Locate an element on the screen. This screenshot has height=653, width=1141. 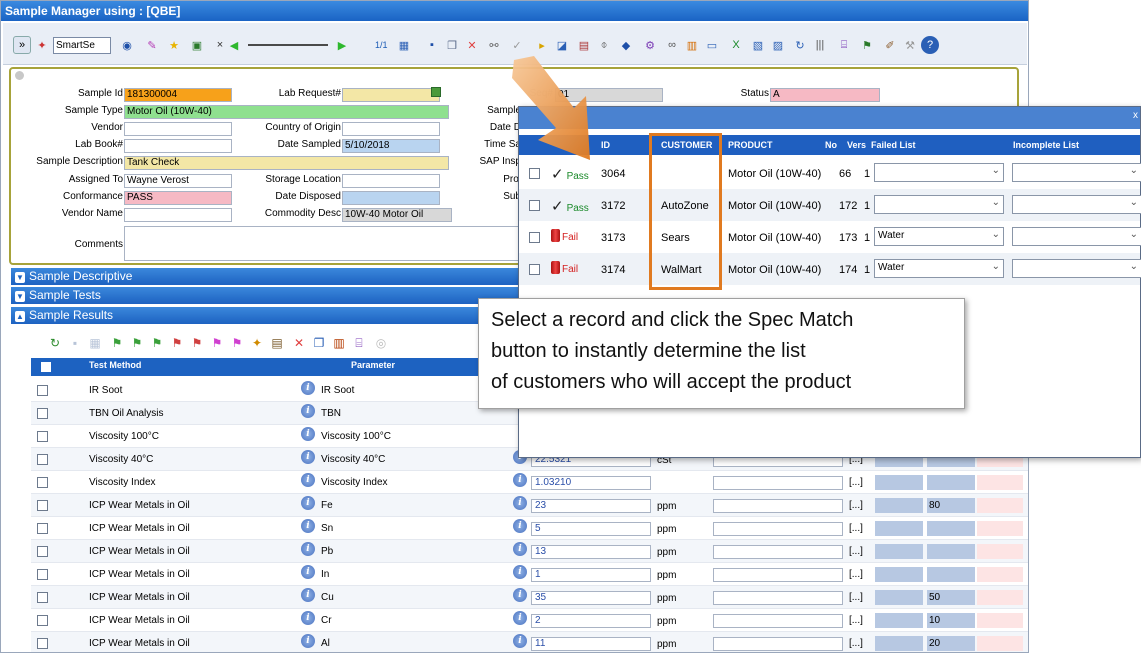
help-icon: ? is located at coordinates (930, 45).